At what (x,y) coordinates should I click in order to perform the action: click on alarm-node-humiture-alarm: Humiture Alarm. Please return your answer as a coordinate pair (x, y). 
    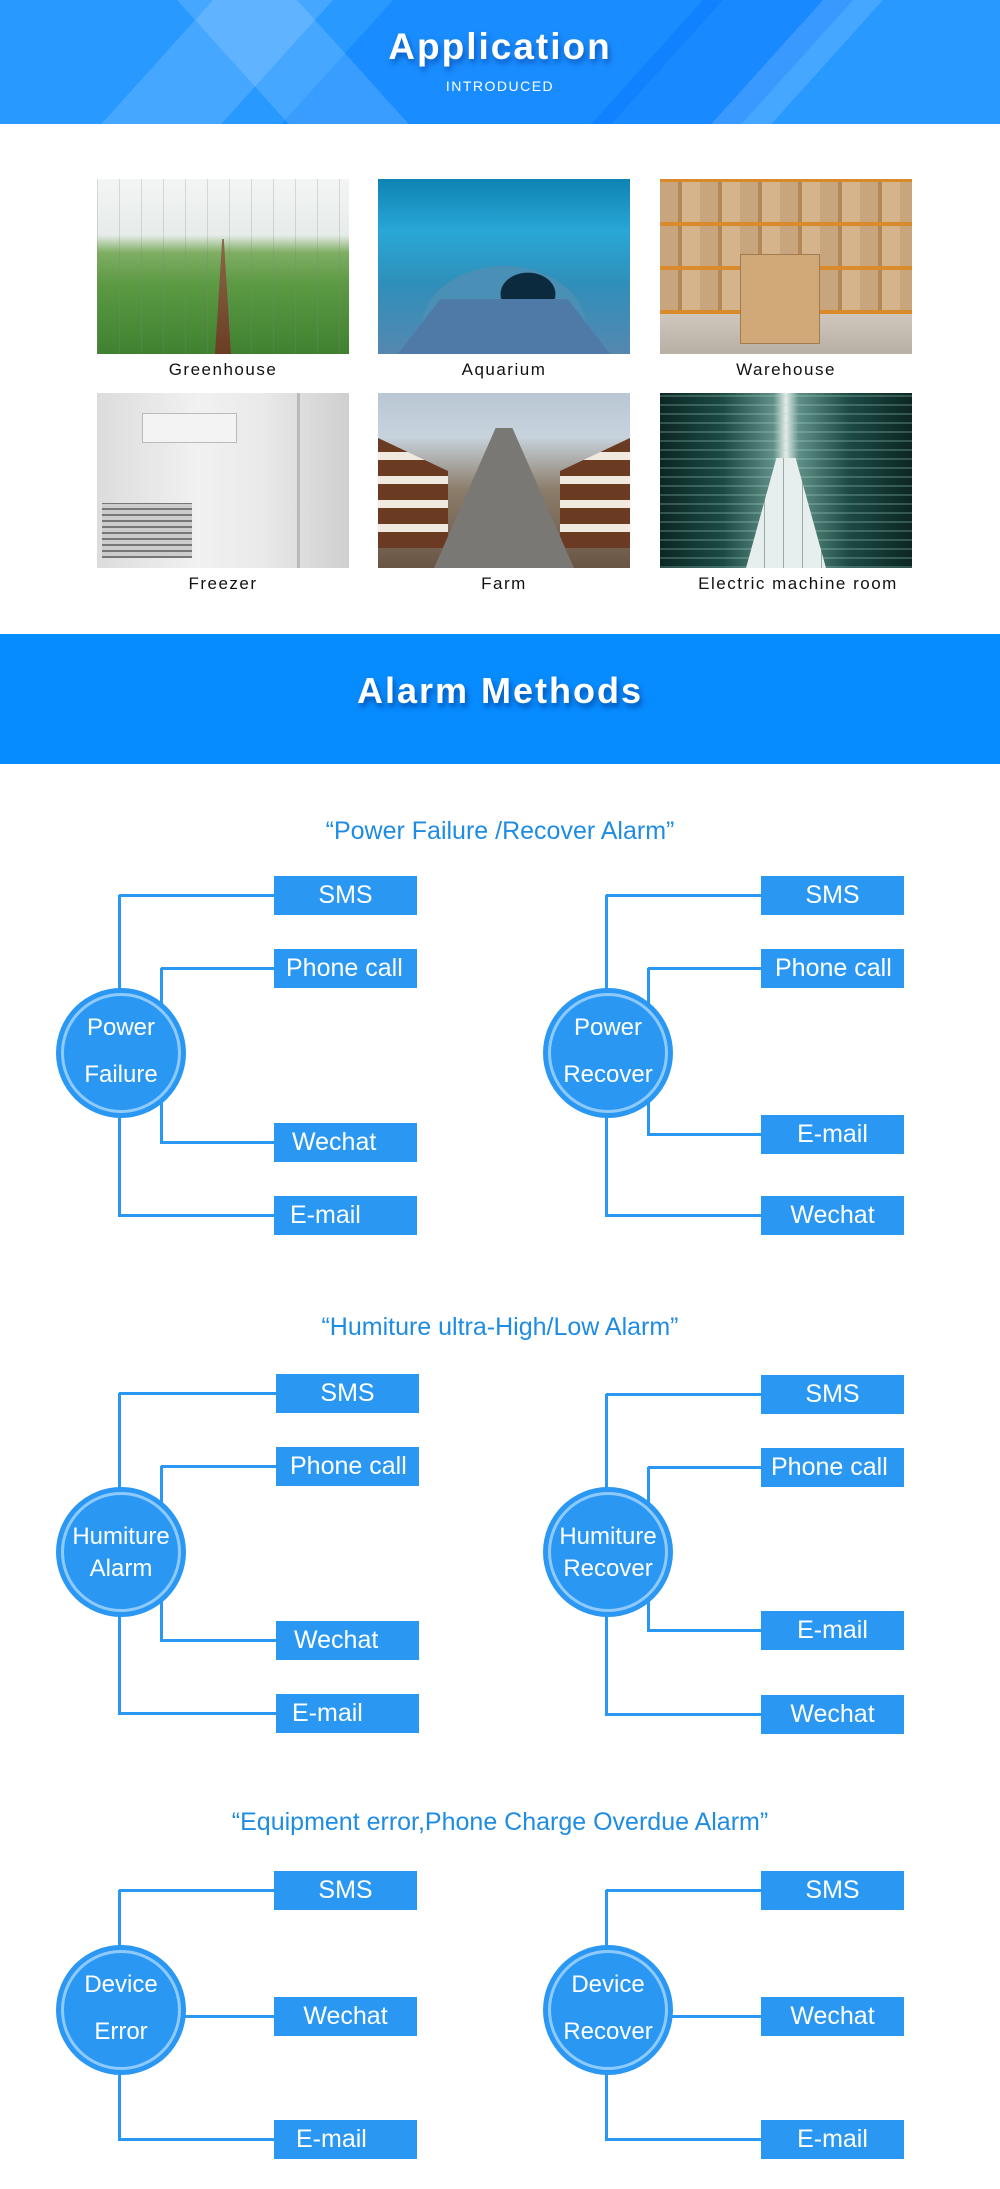
    Looking at the image, I should click on (121, 1552).